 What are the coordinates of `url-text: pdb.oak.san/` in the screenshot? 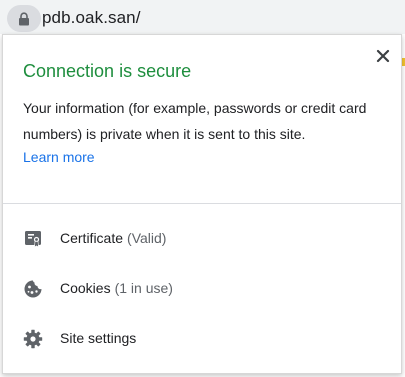 It's located at (91, 18).